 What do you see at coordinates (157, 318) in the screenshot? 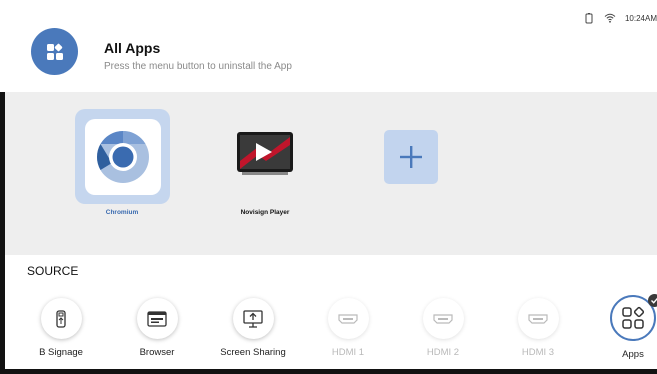
I see `browser-icon` at bounding box center [157, 318].